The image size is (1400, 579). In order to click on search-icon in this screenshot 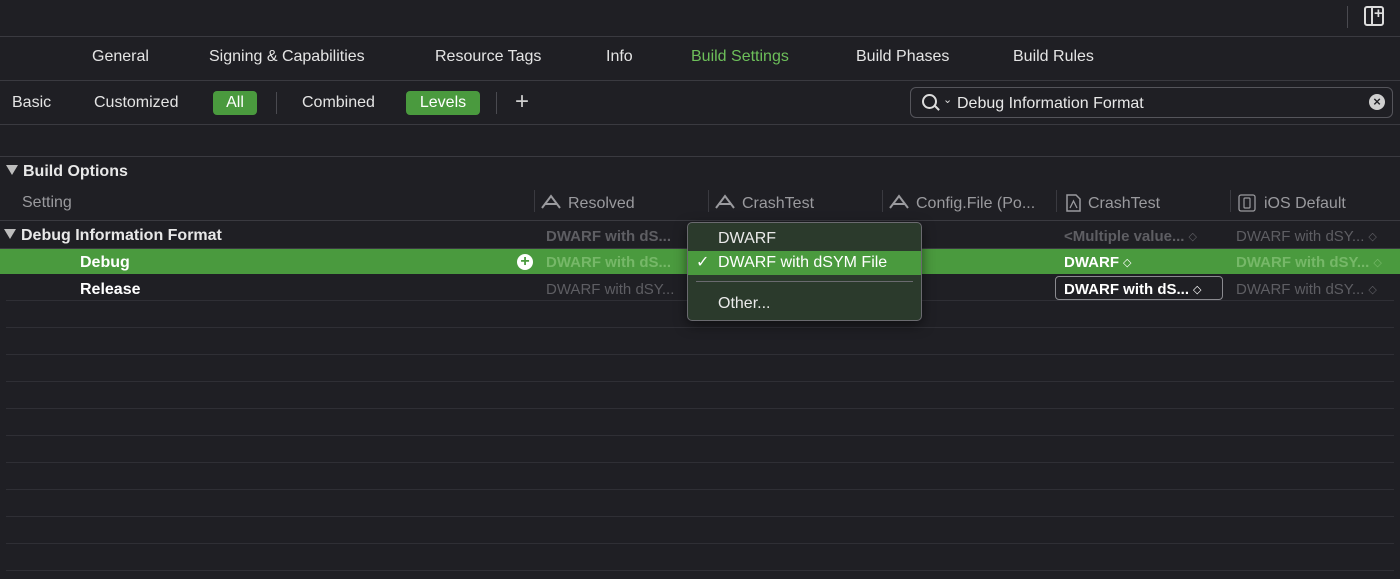, I will do `click(929, 101)`.